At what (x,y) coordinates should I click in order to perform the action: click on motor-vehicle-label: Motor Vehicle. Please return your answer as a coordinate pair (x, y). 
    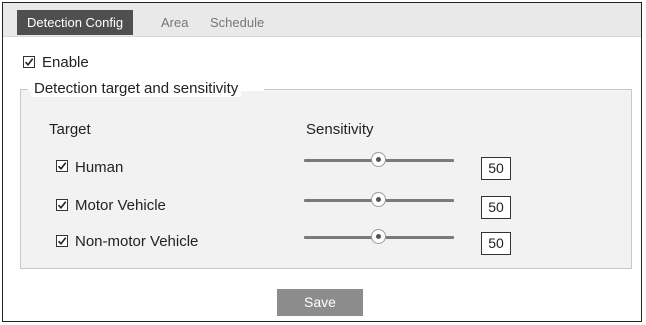
    Looking at the image, I should click on (120, 205).